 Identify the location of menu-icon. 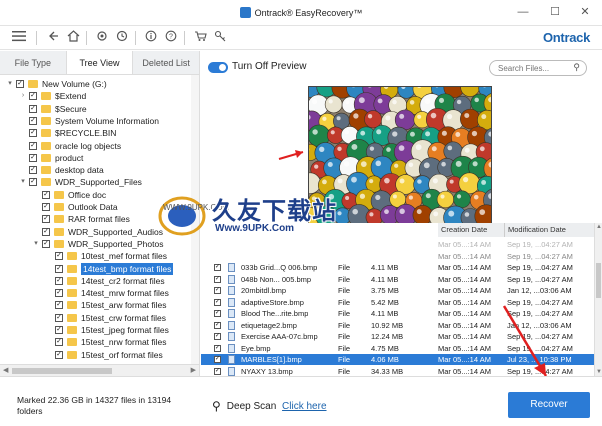
(19, 38).